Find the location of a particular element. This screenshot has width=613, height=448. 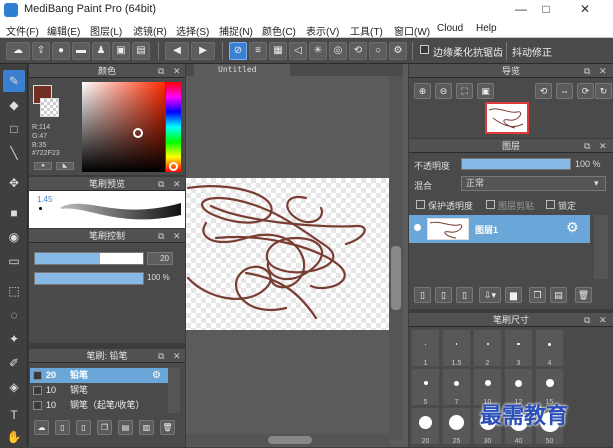

magic-wand-icon: ✦ is located at coordinates (14, 339).